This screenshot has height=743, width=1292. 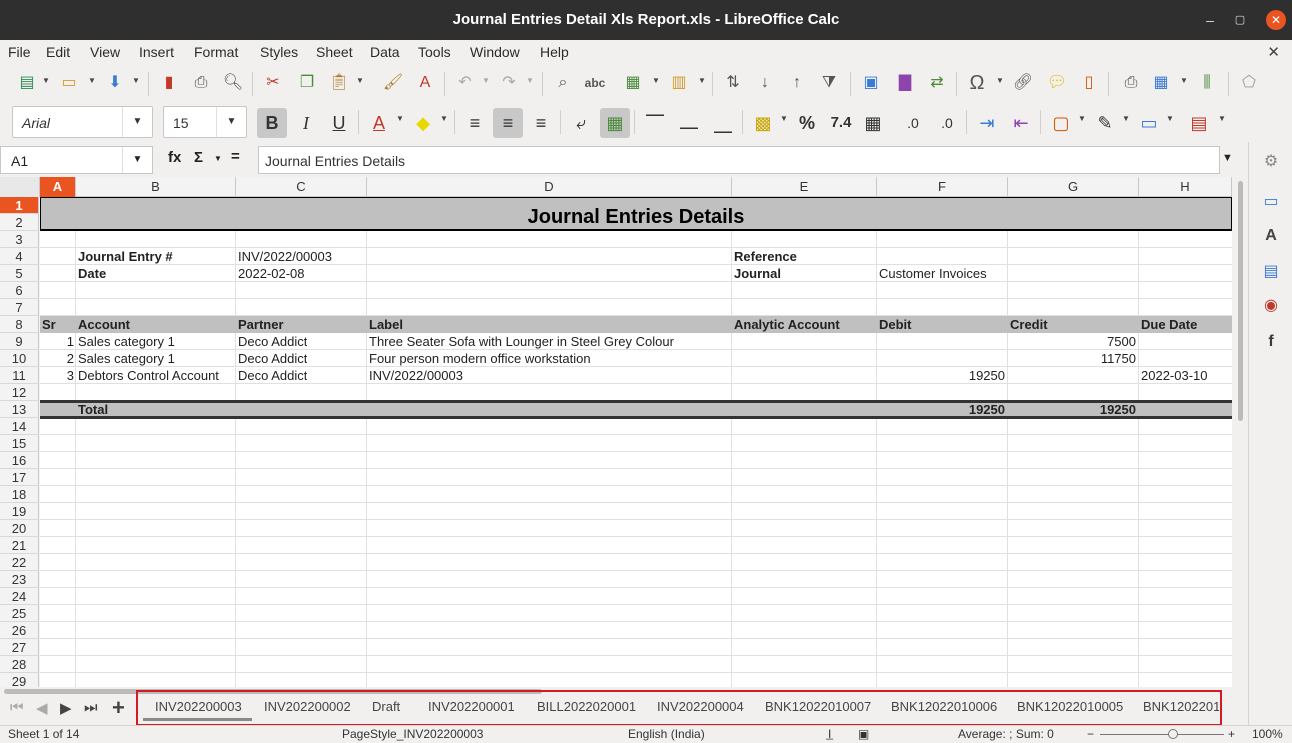 What do you see at coordinates (549, 187) in the screenshot?
I see `column-header-d: D` at bounding box center [549, 187].